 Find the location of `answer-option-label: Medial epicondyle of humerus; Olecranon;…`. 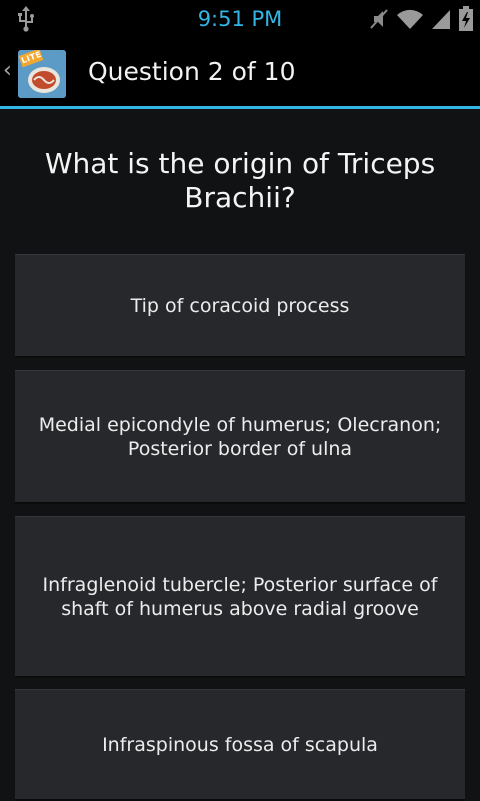

answer-option-label: Medial epicondyle of humerus; Olecranon;… is located at coordinates (240, 436).